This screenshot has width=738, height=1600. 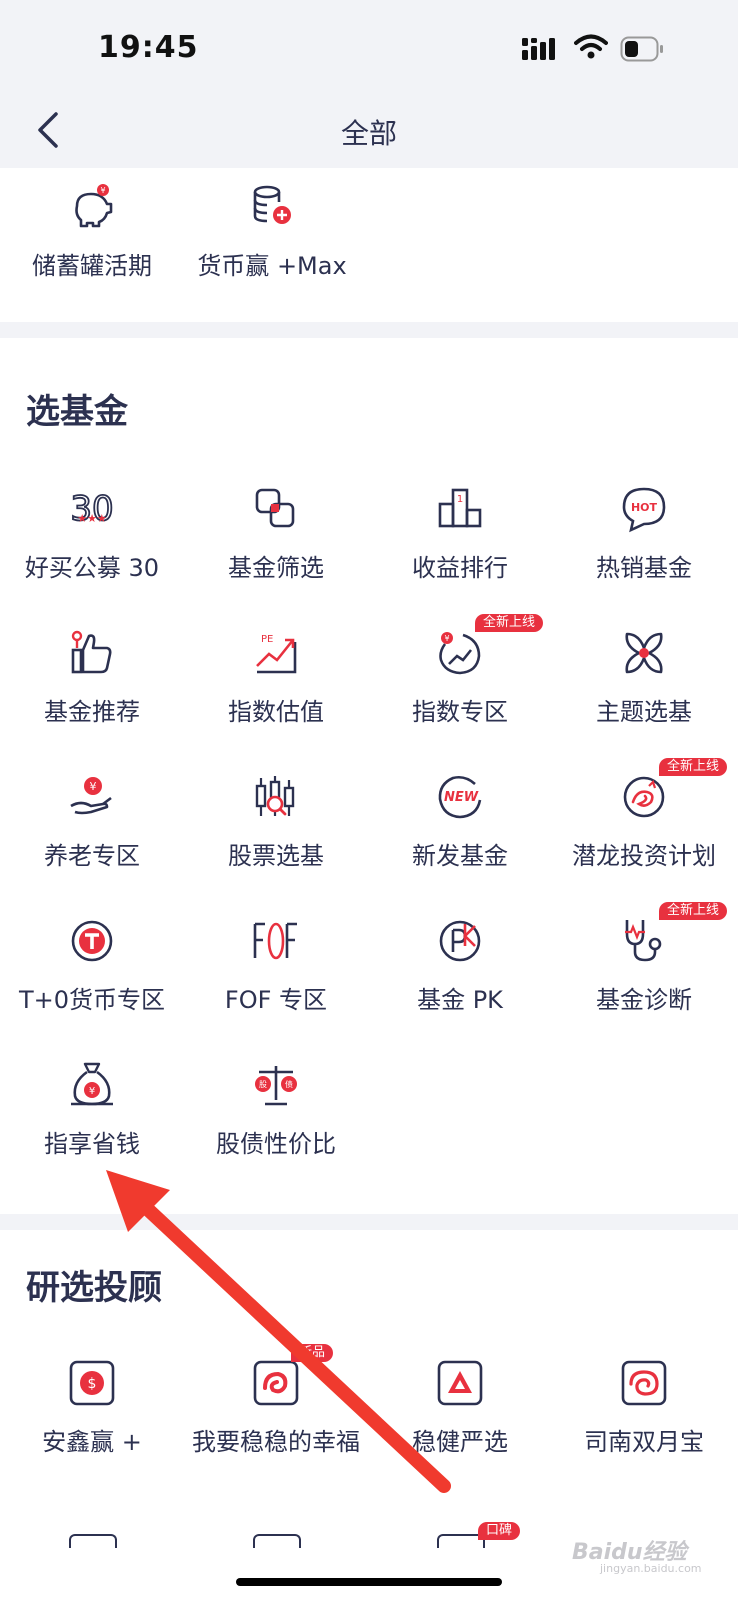 What do you see at coordinates (92, 1084) in the screenshot?
I see `money-bag-icon: ¥` at bounding box center [92, 1084].